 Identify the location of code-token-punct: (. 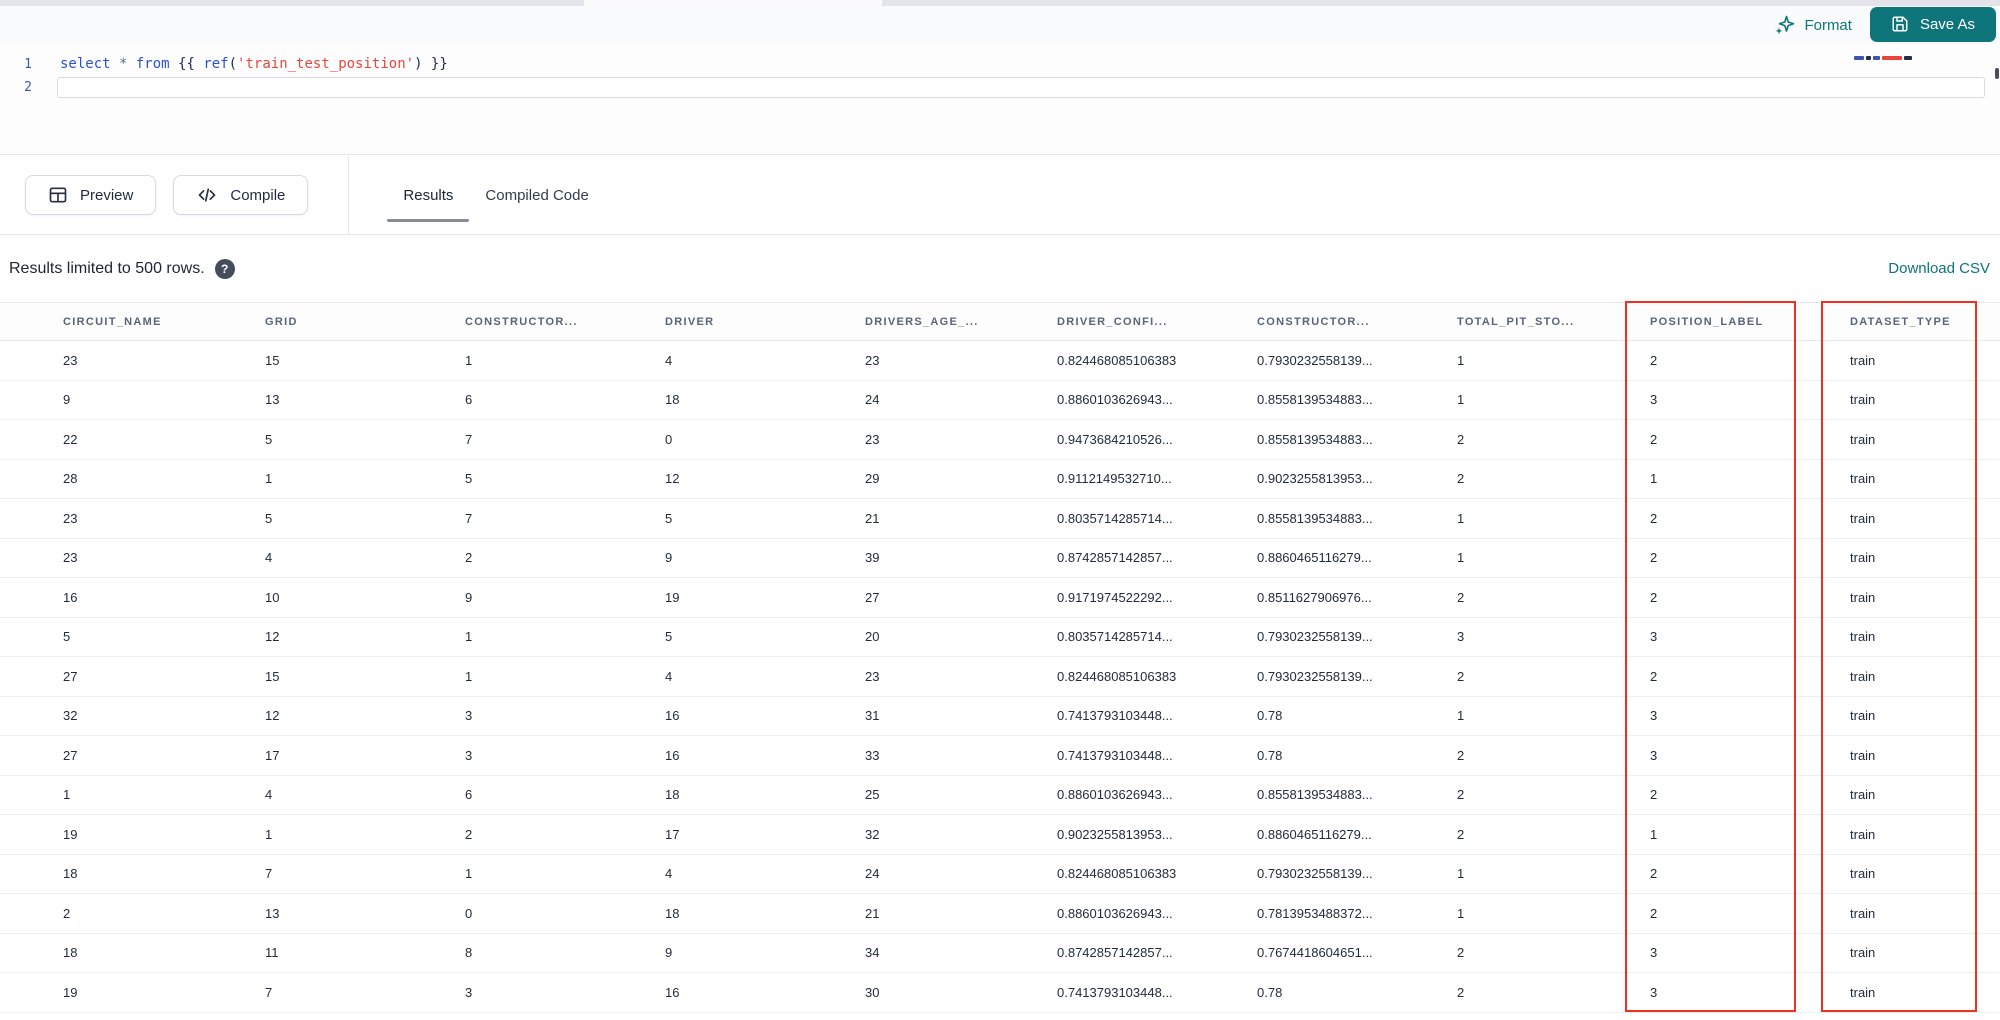
(233, 64).